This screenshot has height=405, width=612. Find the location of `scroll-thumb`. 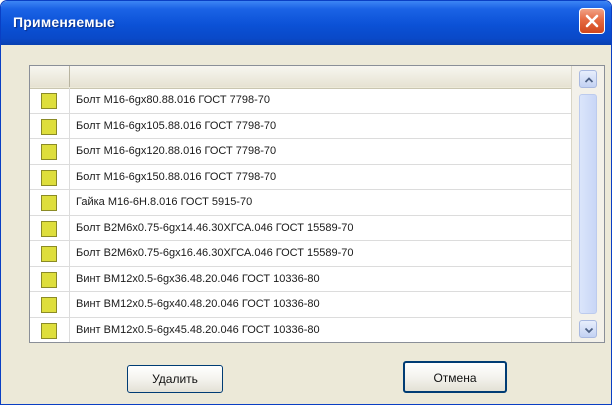

scroll-thumb is located at coordinates (588, 204).